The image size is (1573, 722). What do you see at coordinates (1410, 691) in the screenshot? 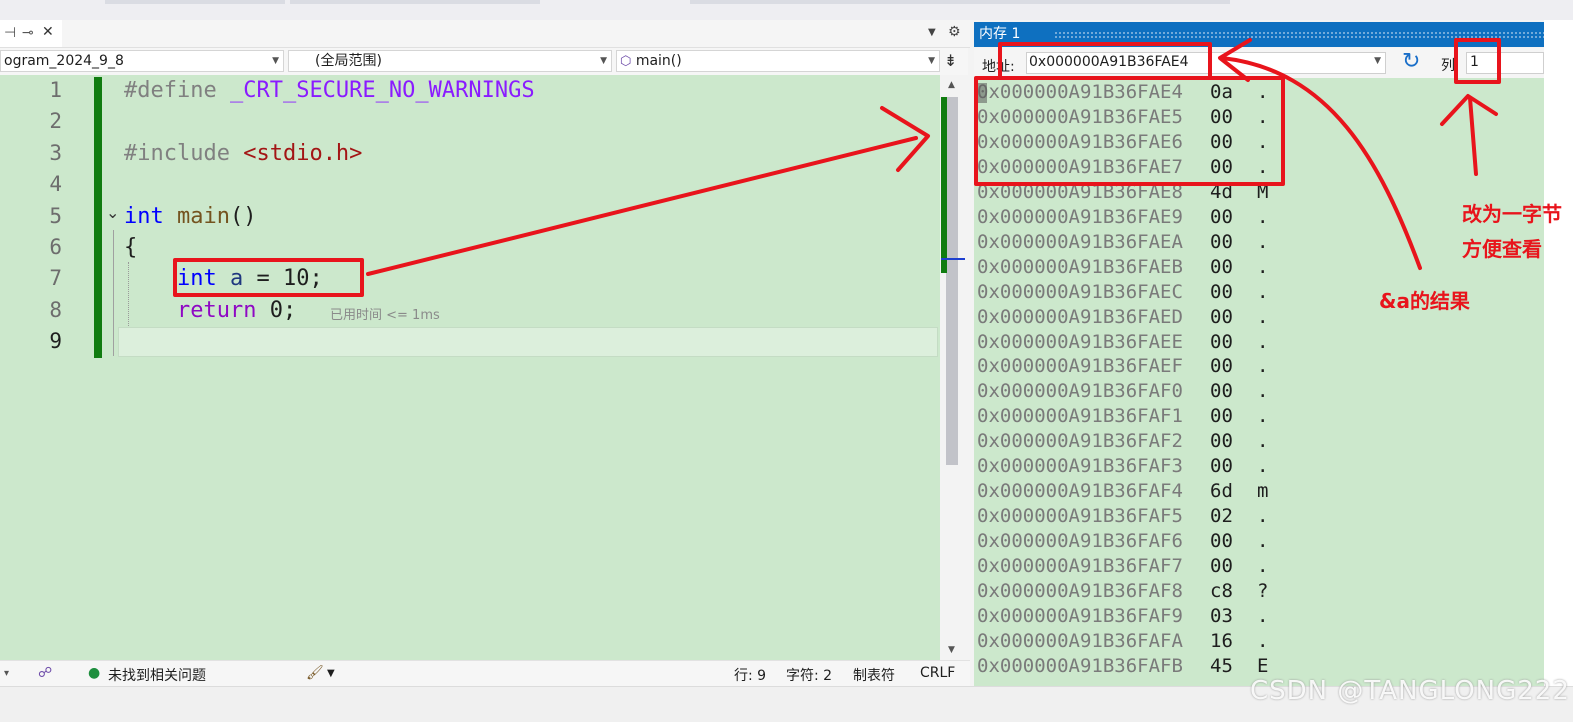
I see `csdn-watermark: CSDN @TANGLONG222` at bounding box center [1410, 691].